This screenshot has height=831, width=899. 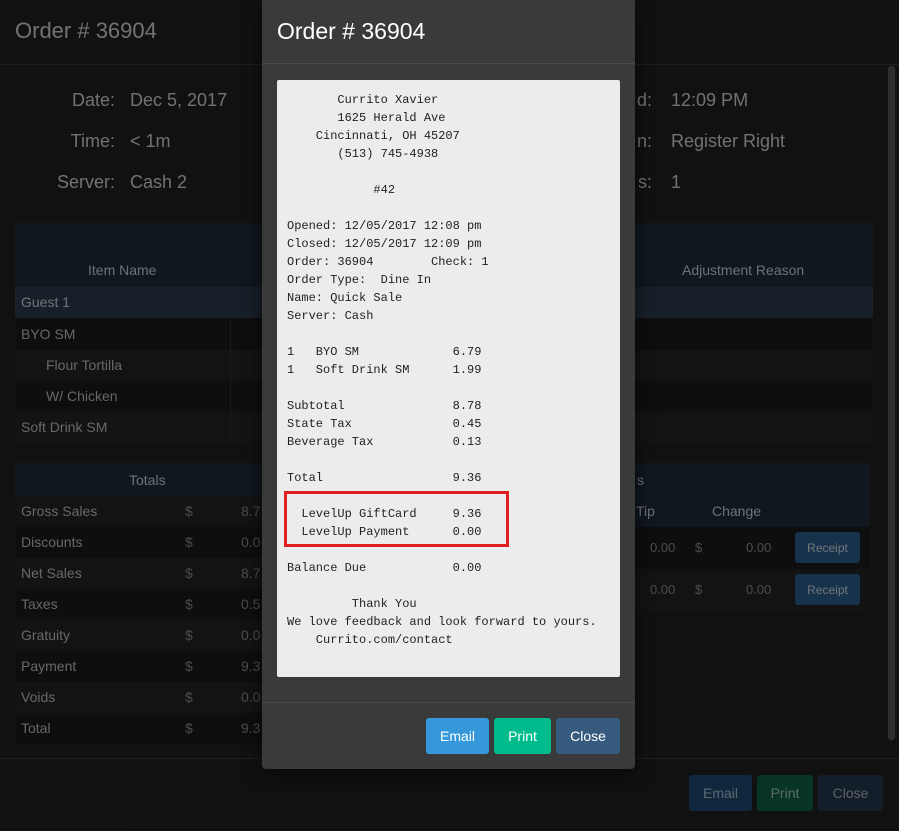 I want to click on modal-close-button: Close, so click(x=588, y=736).